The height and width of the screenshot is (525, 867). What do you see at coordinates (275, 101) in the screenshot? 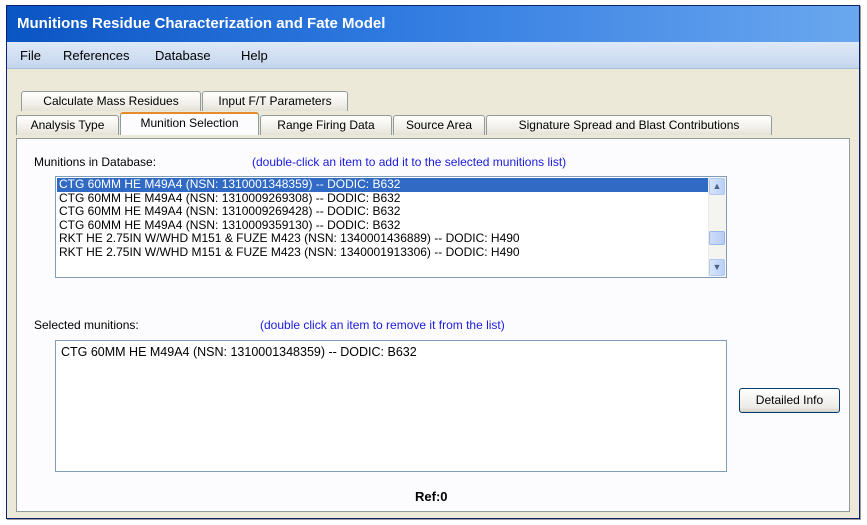
I see `tab-input-ft-parameters: Input F/T Parameters` at bounding box center [275, 101].